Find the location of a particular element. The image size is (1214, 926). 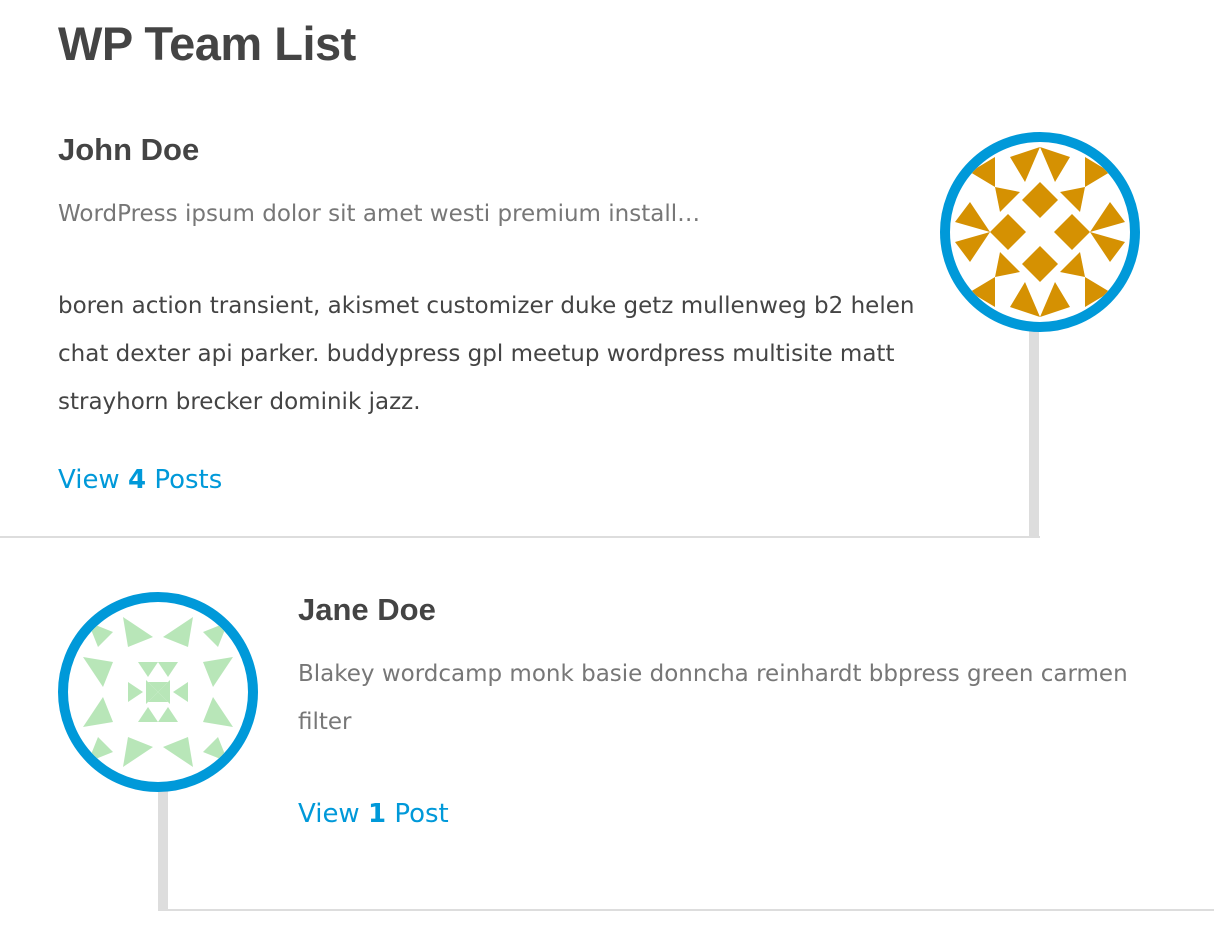

member-avatar-jane-doe is located at coordinates (158, 692).